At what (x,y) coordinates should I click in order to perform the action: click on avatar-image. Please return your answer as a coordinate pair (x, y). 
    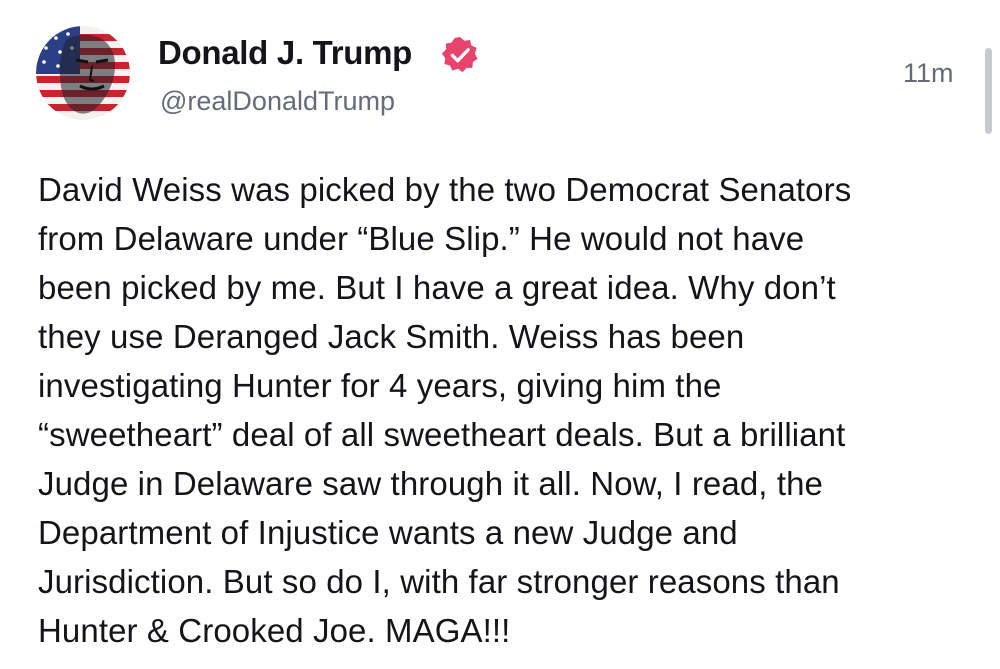
    Looking at the image, I should click on (83, 73).